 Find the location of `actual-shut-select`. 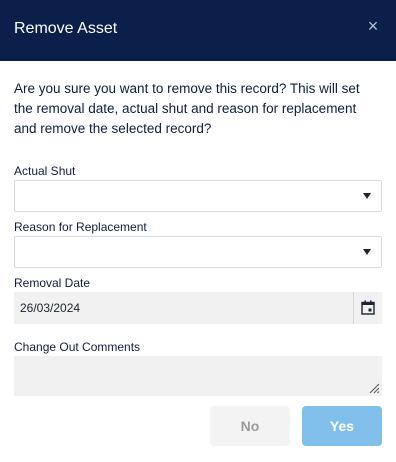

actual-shut-select is located at coordinates (198, 196).